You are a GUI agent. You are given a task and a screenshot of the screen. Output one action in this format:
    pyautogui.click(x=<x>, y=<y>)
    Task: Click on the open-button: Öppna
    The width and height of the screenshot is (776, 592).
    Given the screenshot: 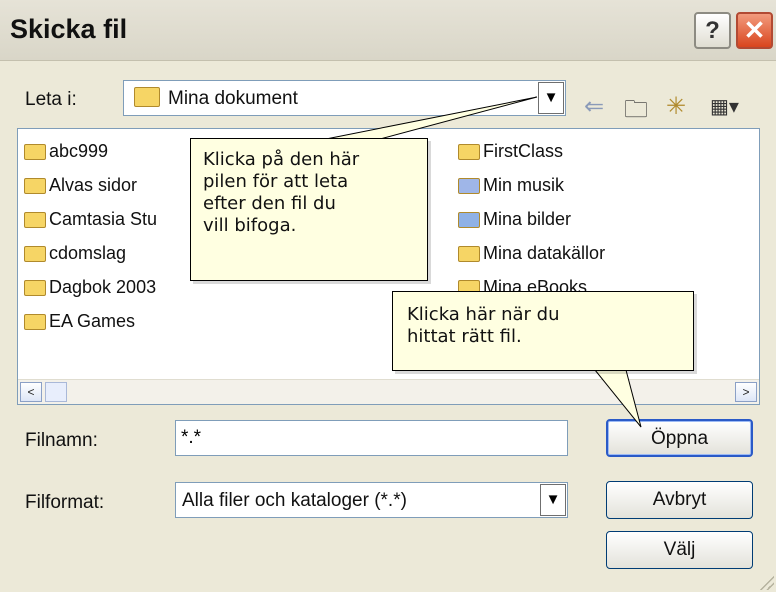 What is the action you would take?
    pyautogui.click(x=679, y=438)
    